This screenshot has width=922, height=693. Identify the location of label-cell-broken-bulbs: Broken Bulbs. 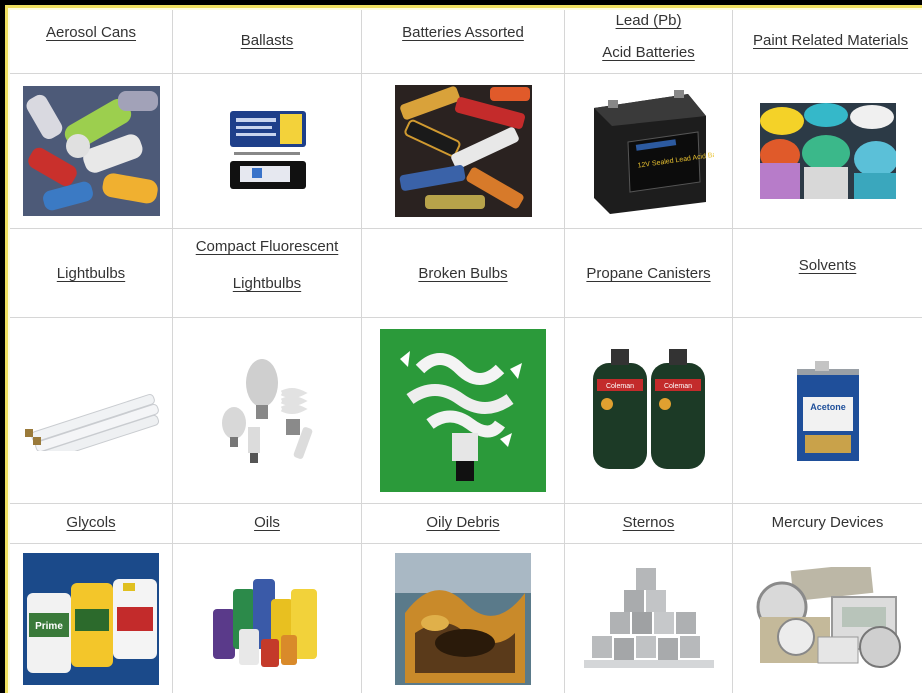
(463, 273).